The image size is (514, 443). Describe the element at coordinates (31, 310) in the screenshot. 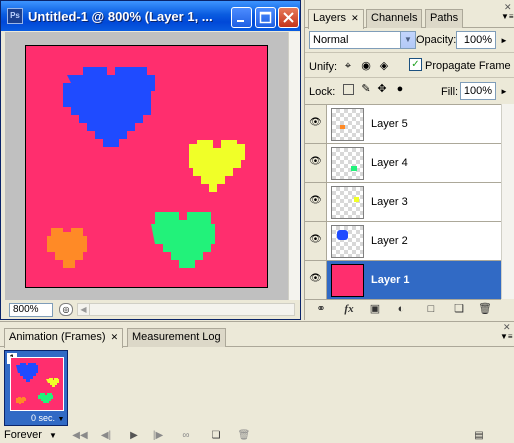

I see `zoom-level-field: 800%` at that location.